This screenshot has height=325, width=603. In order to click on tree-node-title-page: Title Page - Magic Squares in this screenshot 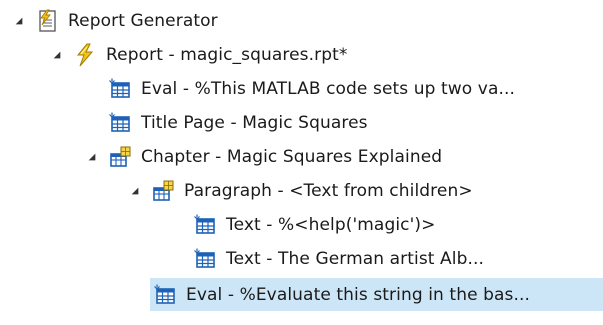, I will do `click(238, 122)`.